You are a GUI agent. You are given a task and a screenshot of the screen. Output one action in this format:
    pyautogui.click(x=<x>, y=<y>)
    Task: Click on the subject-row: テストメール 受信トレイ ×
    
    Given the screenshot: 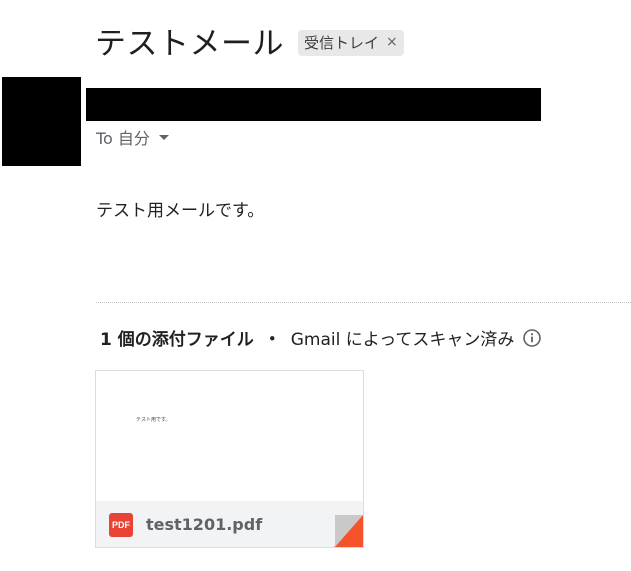 What is the action you would take?
    pyautogui.click(x=249, y=40)
    